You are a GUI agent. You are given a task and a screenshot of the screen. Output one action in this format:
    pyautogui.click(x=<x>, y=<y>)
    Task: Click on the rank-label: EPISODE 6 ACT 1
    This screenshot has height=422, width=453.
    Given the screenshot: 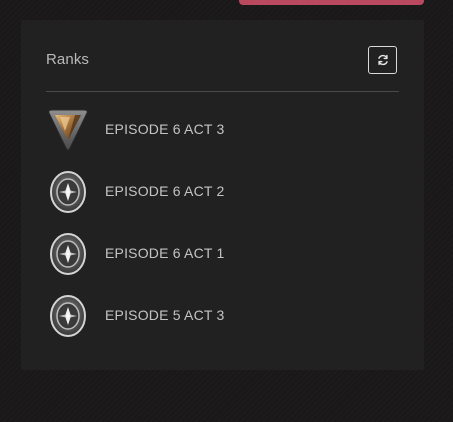 What is the action you would take?
    pyautogui.click(x=165, y=253)
    